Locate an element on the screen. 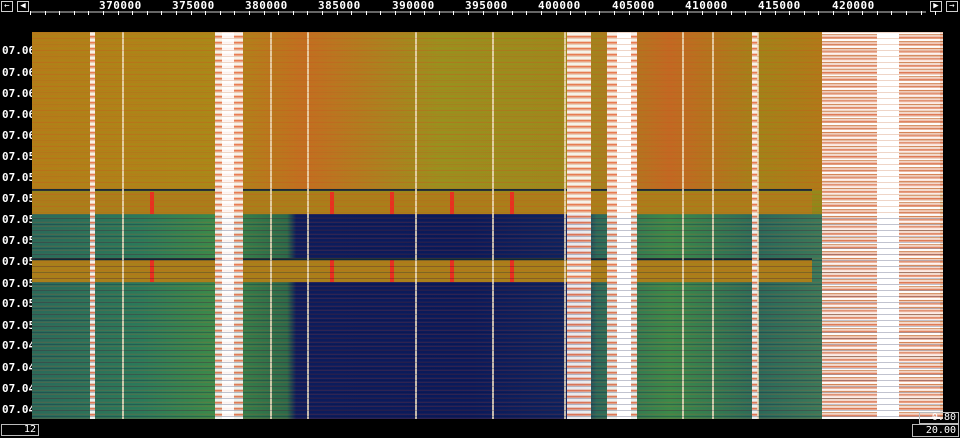 This screenshot has height=438, width=960. frequency-label: 395000 is located at coordinates (486, 6).